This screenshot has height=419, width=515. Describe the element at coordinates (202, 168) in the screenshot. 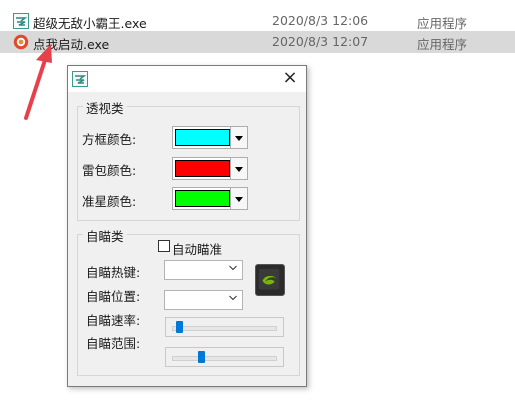

I see `mine-color-swatch` at that location.